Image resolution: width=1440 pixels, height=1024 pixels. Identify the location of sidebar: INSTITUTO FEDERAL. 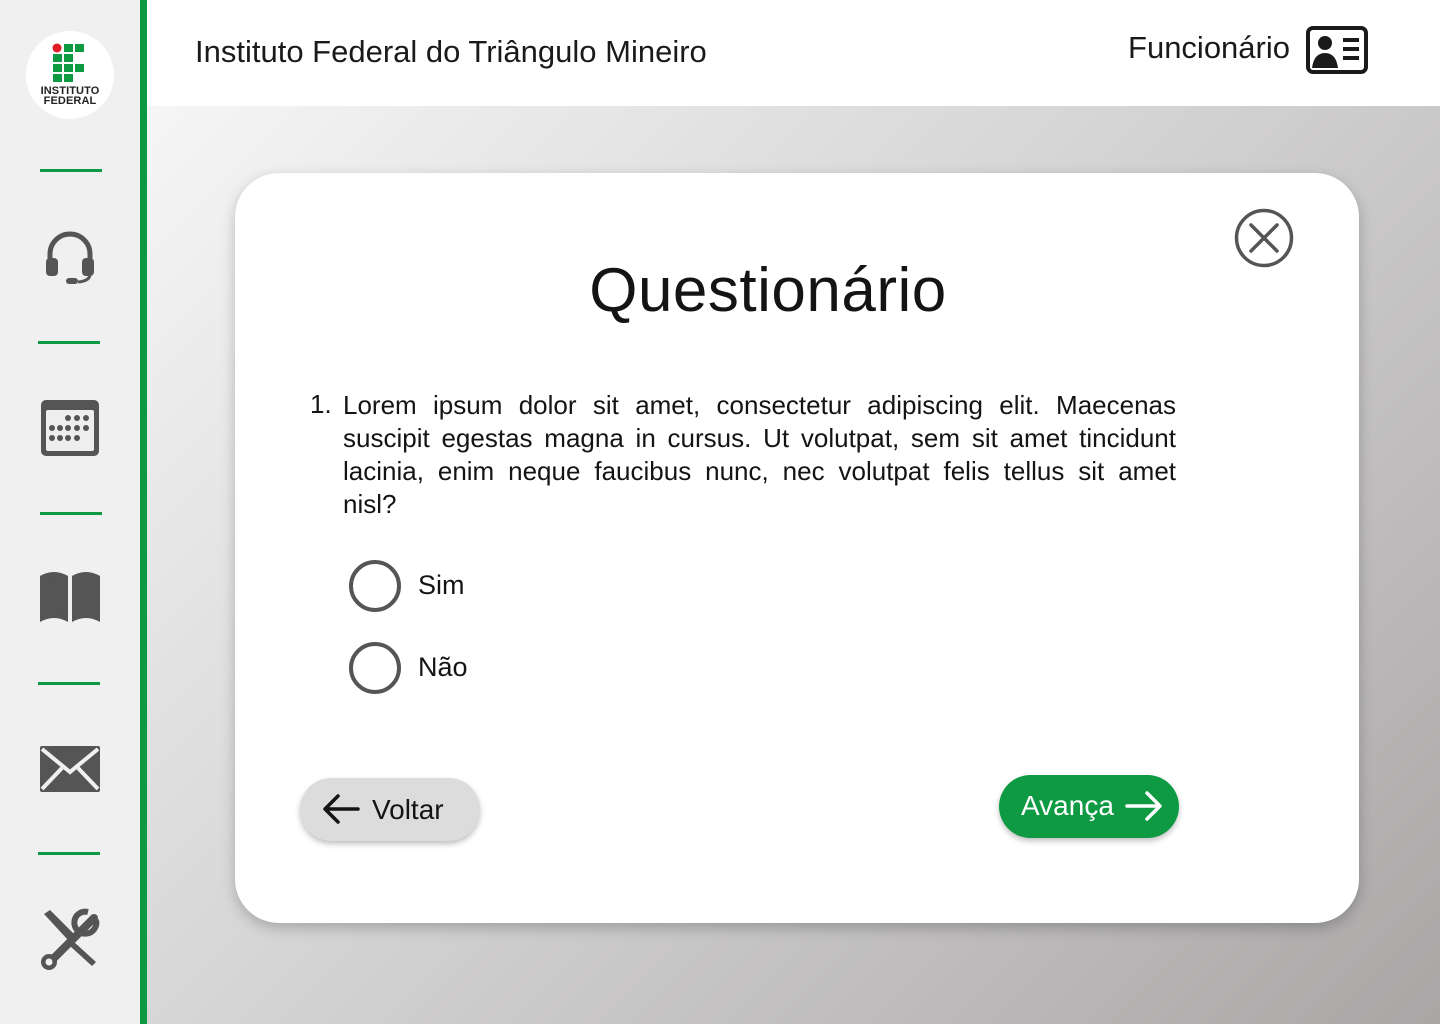
(70, 512).